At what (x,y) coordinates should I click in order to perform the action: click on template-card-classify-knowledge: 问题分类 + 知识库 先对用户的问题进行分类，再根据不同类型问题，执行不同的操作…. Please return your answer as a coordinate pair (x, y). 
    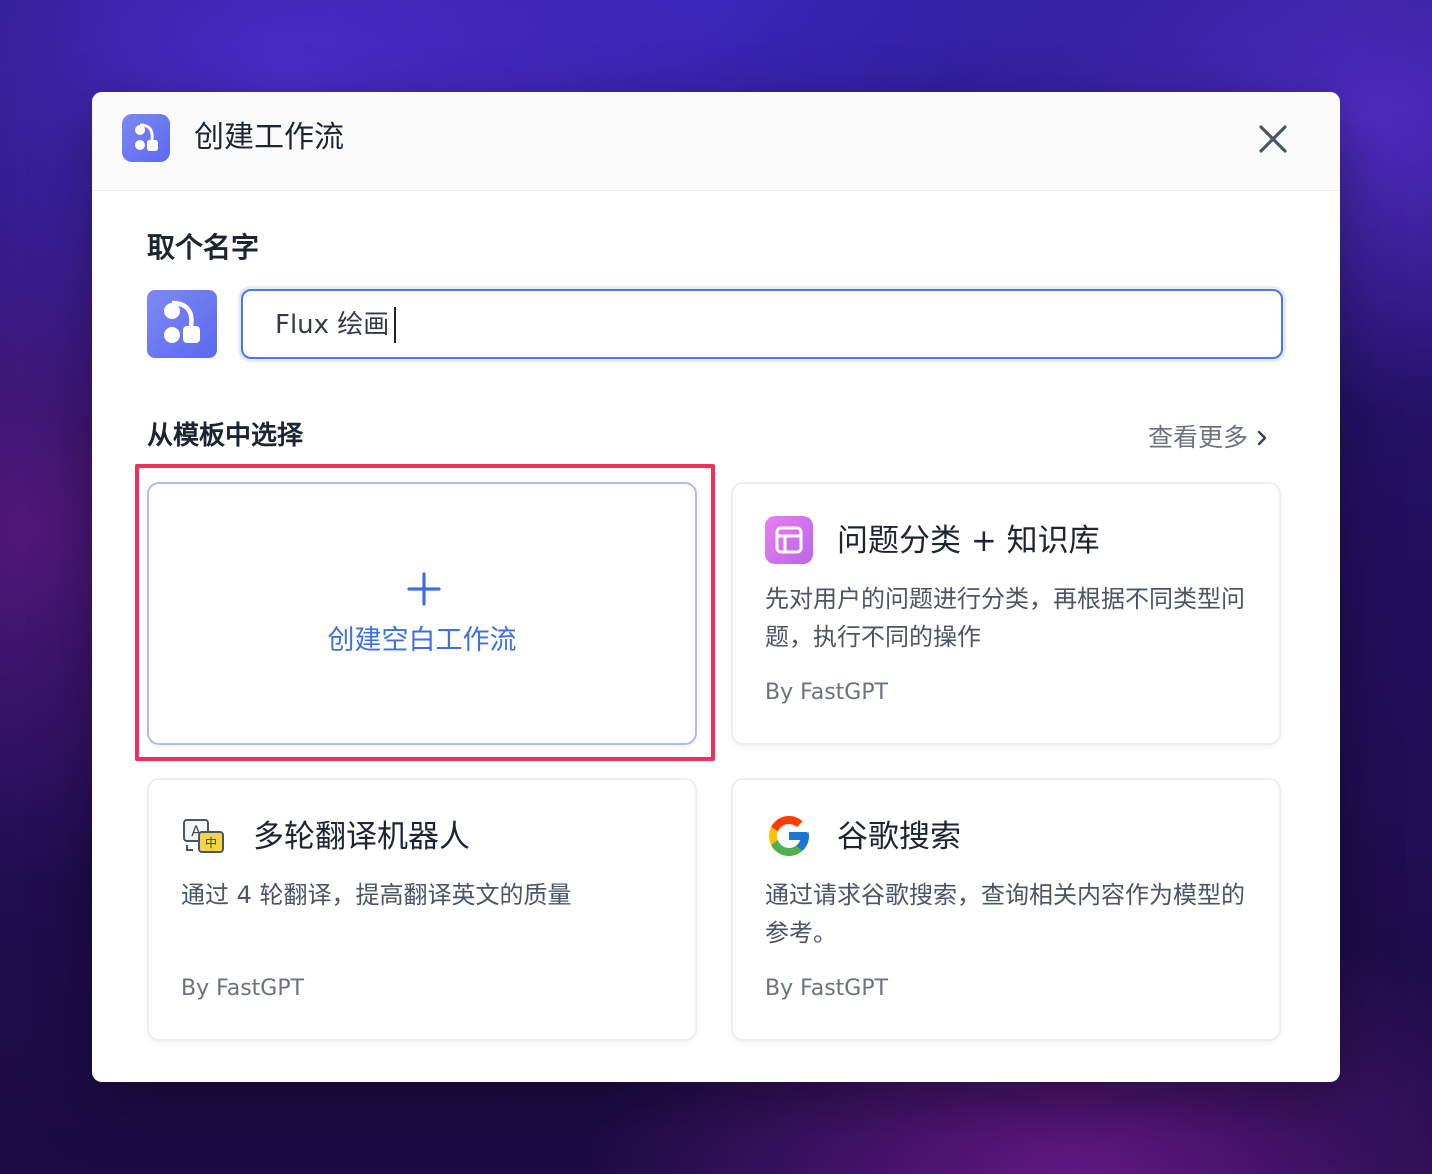
    Looking at the image, I should click on (1006, 613).